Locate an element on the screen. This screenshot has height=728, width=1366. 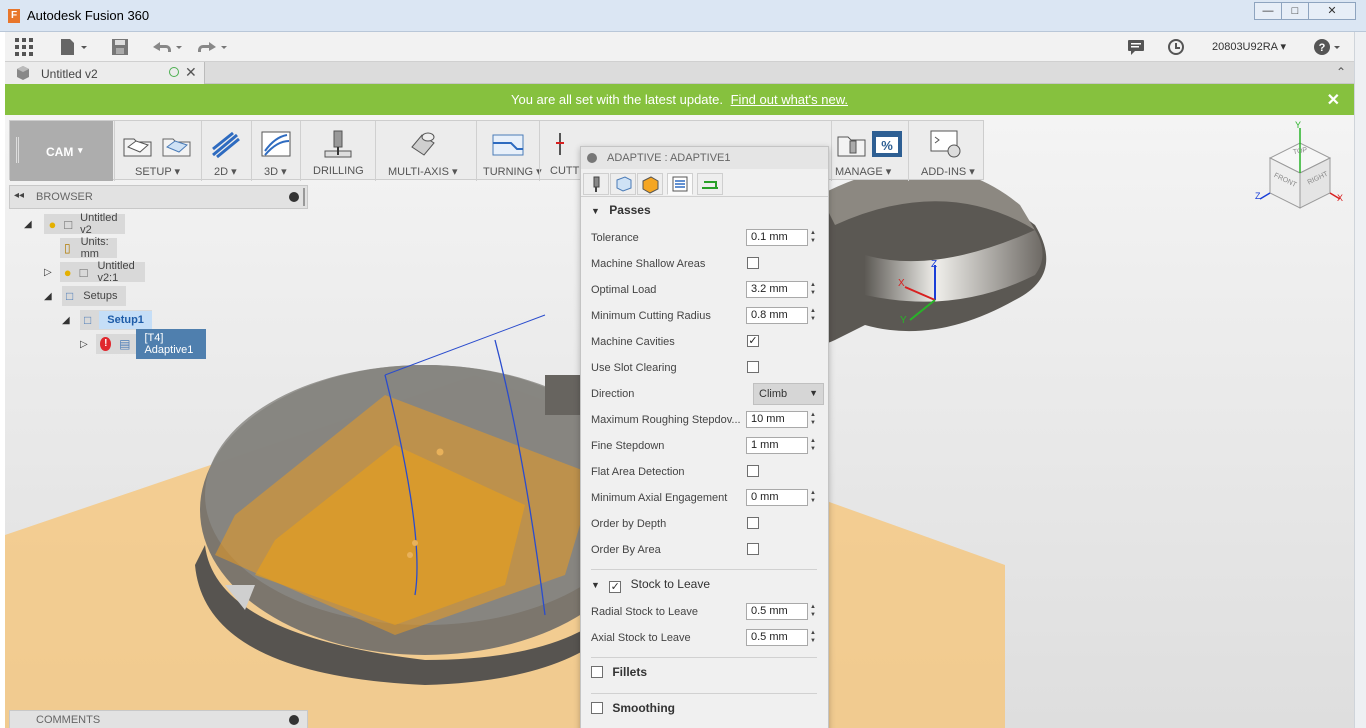
optimal-load-spinner: ▲ ▼ is located at coordinates (814, 289).